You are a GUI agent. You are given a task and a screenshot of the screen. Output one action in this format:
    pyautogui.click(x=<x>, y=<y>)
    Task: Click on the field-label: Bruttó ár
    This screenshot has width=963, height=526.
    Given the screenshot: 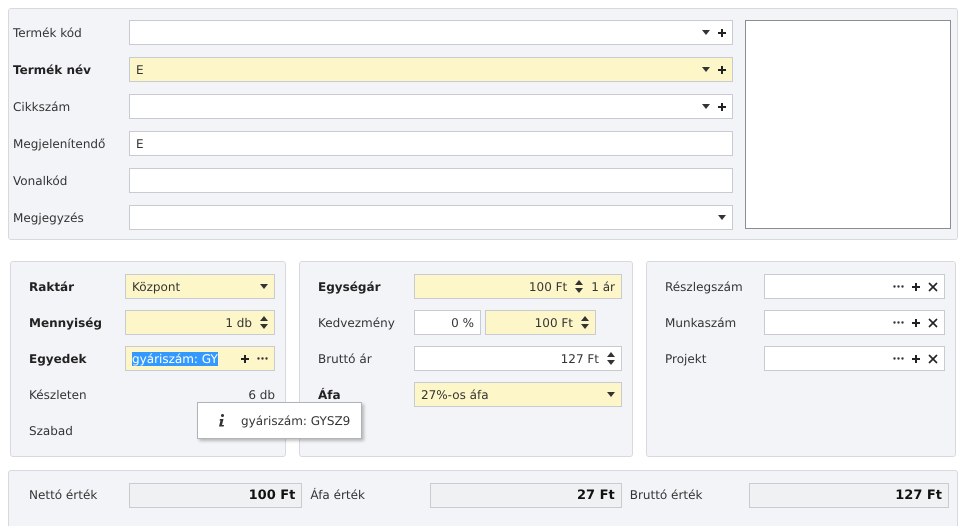 What is the action you would take?
    pyautogui.click(x=345, y=359)
    